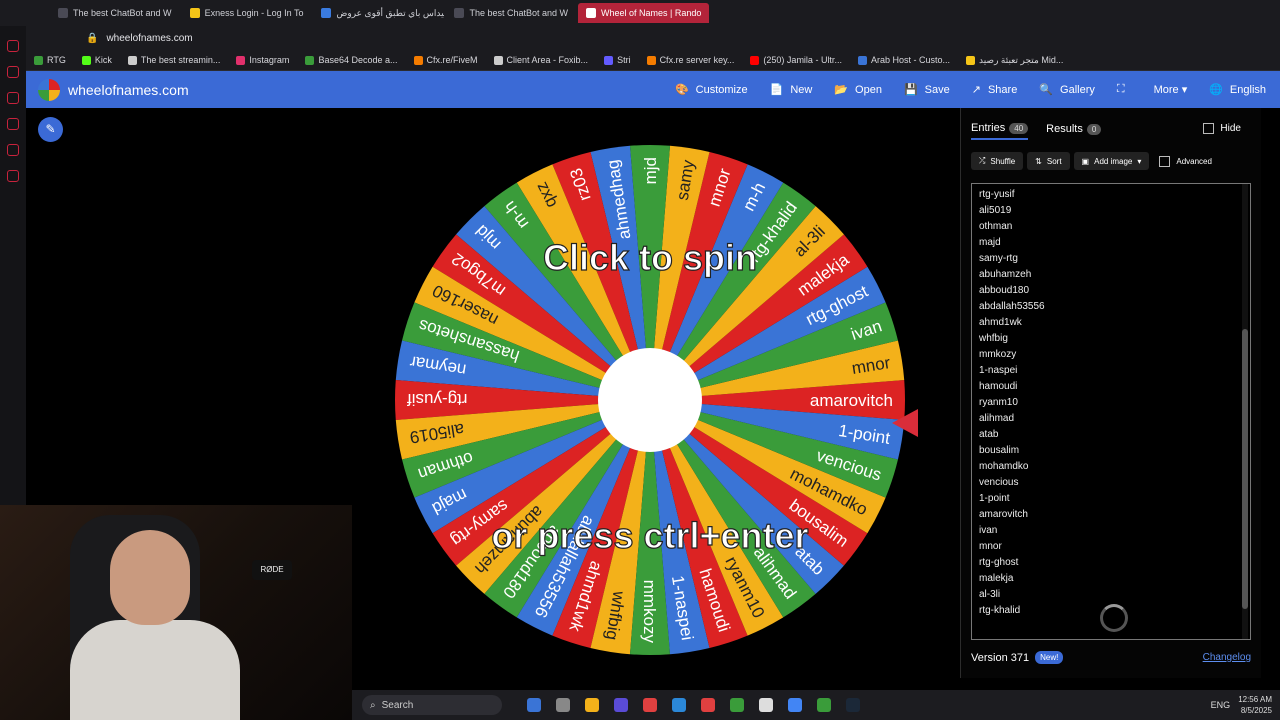 The width and height of the screenshot is (1280, 720). Describe the element at coordinates (995, 90) in the screenshot. I see `menu-item: ↗ Share` at that location.